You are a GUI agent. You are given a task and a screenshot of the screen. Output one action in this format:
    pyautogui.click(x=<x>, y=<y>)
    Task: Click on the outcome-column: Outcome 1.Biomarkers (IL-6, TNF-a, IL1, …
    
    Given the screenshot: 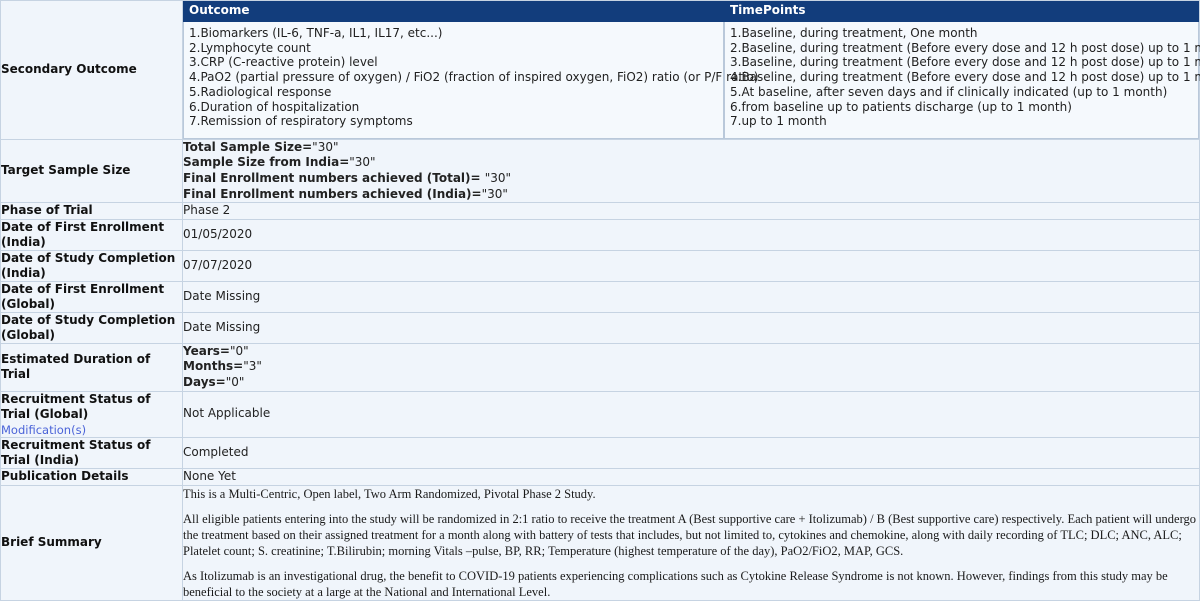 What is the action you would take?
    pyautogui.click(x=471, y=70)
    